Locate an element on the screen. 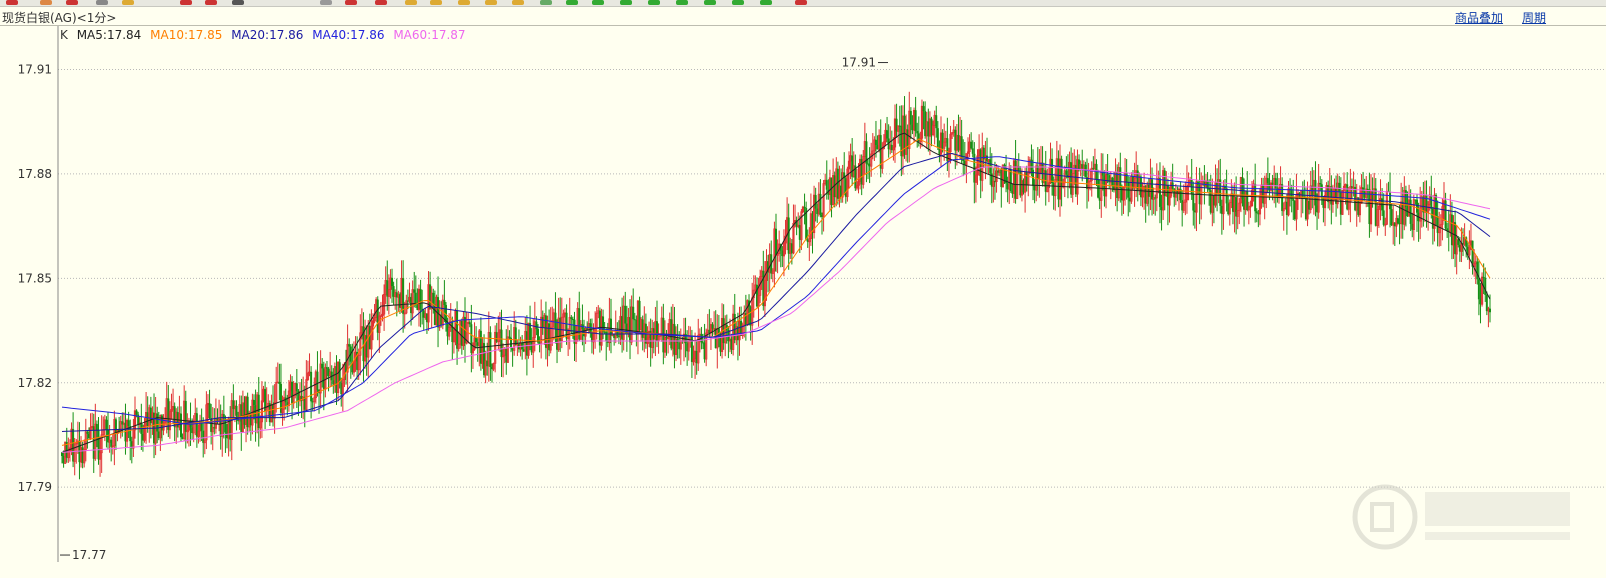 This screenshot has width=1606, height=578. y-axis: 17.79 17.82 17.85 17.88 17.91 is located at coordinates (38, 294).